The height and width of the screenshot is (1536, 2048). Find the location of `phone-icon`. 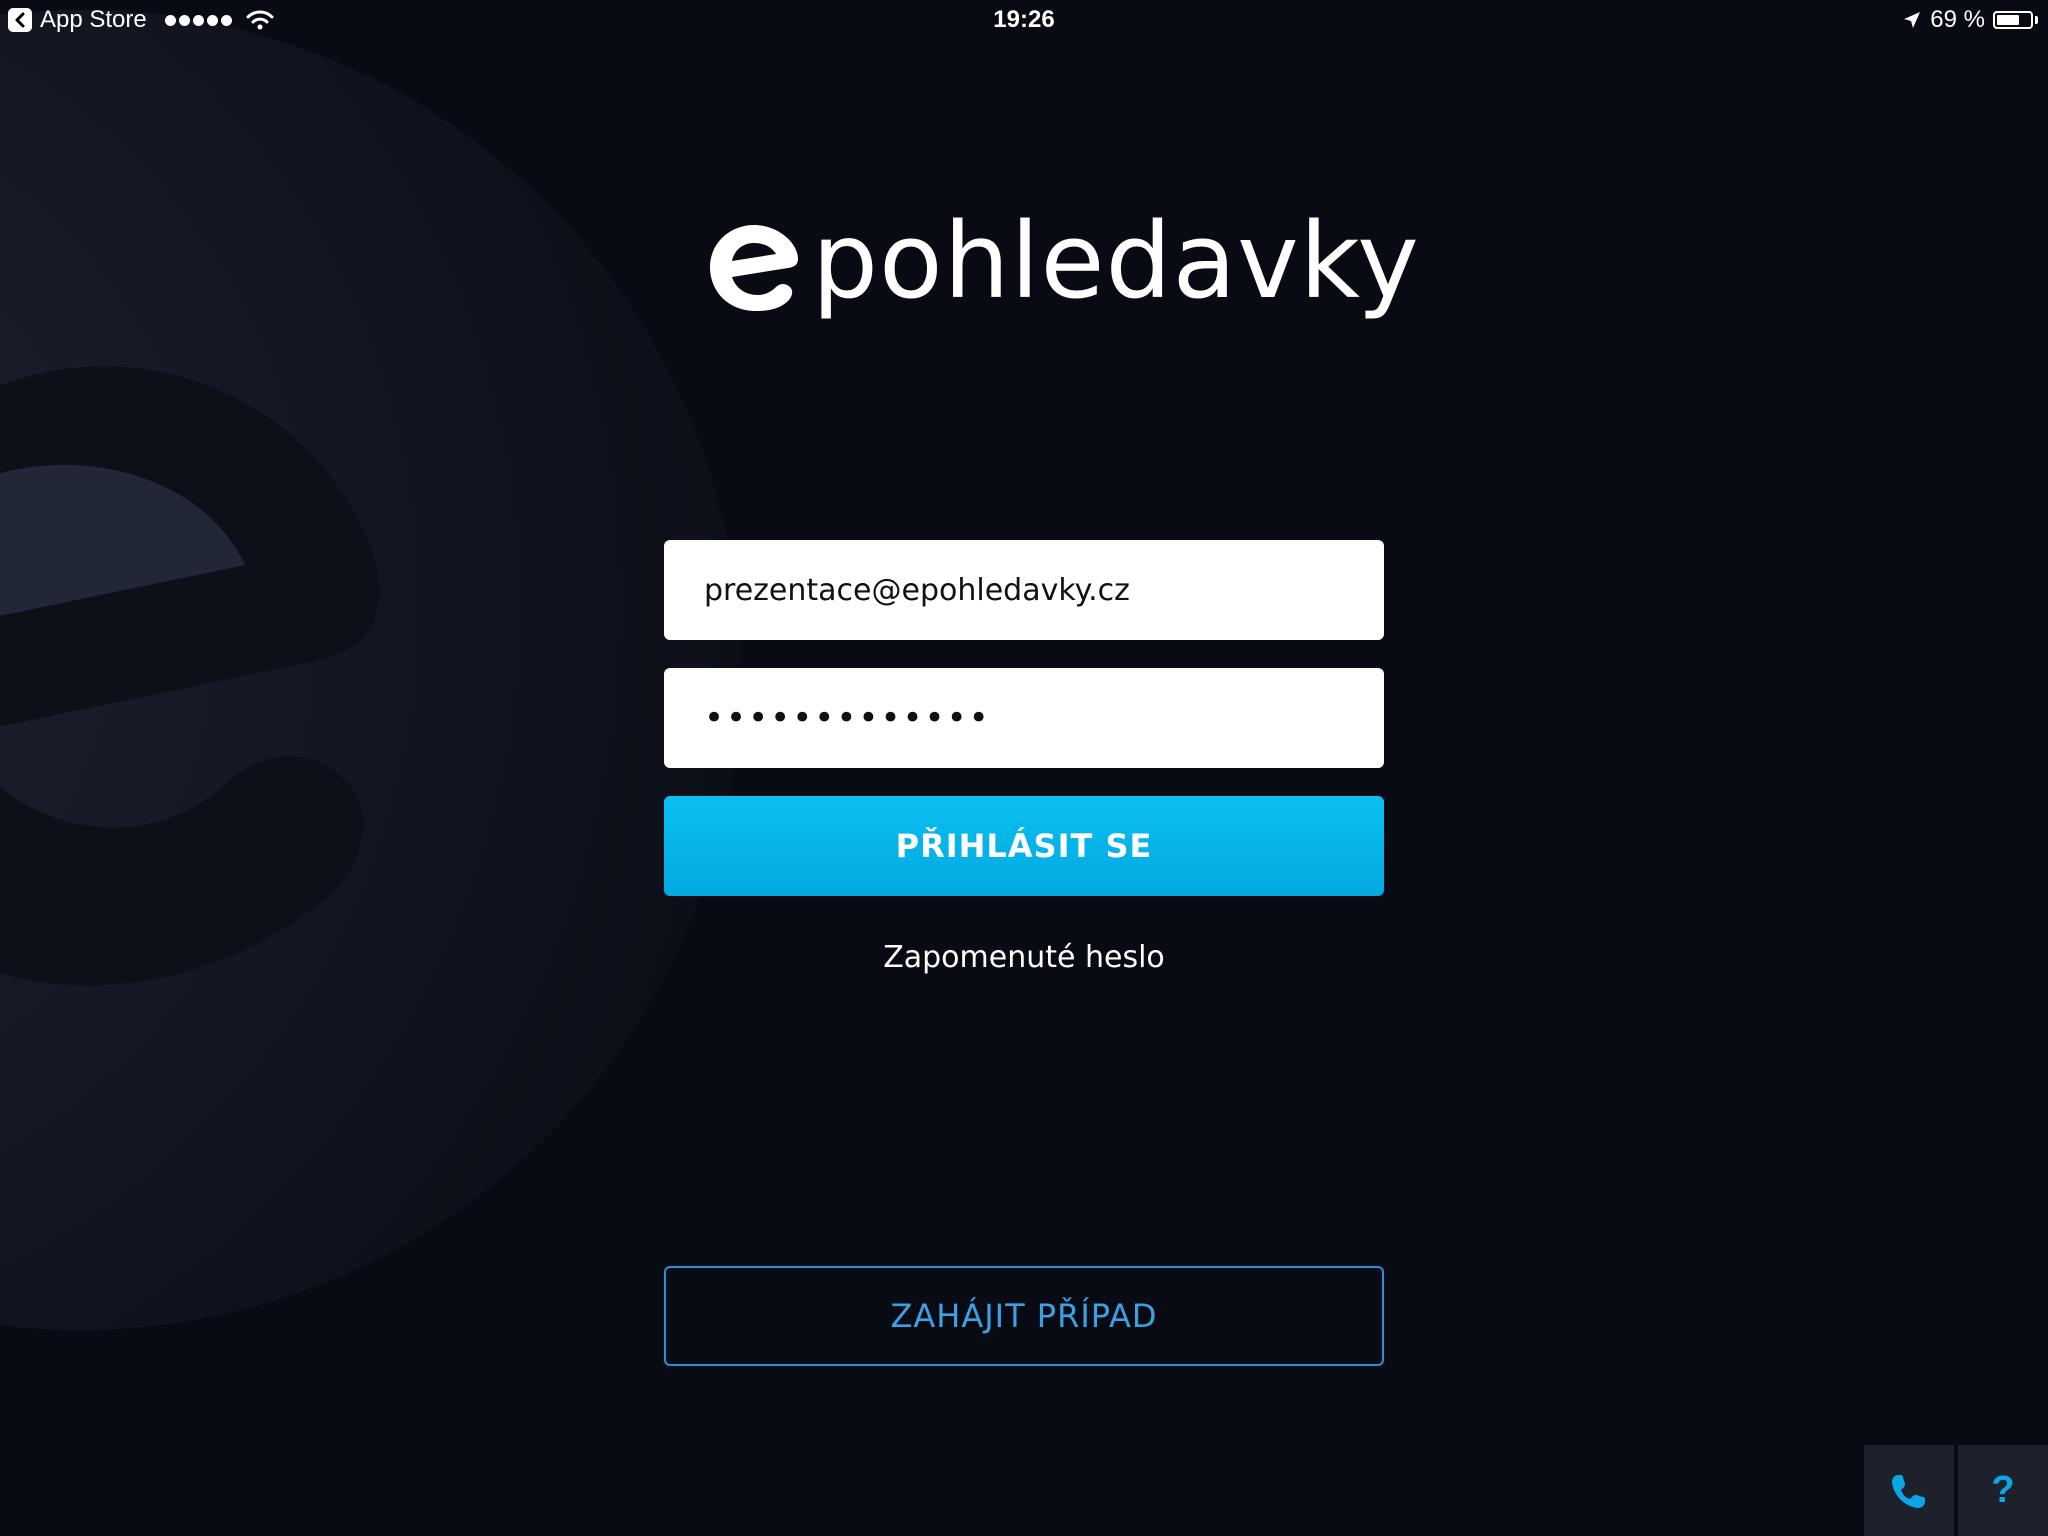

phone-icon is located at coordinates (1908, 1491).